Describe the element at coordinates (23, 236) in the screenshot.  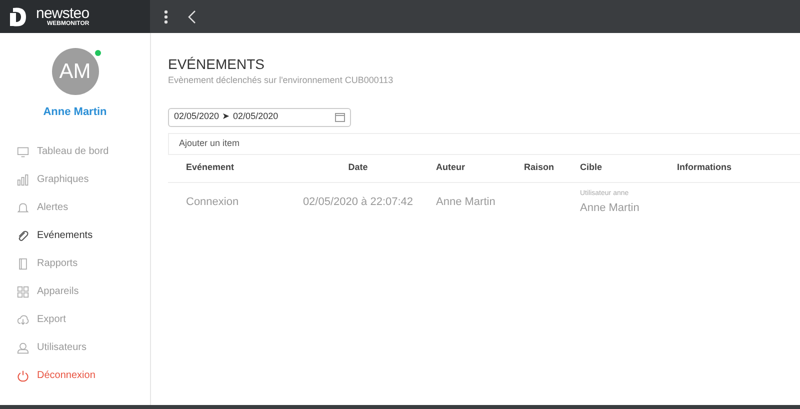
I see `paperclip-icon` at that location.